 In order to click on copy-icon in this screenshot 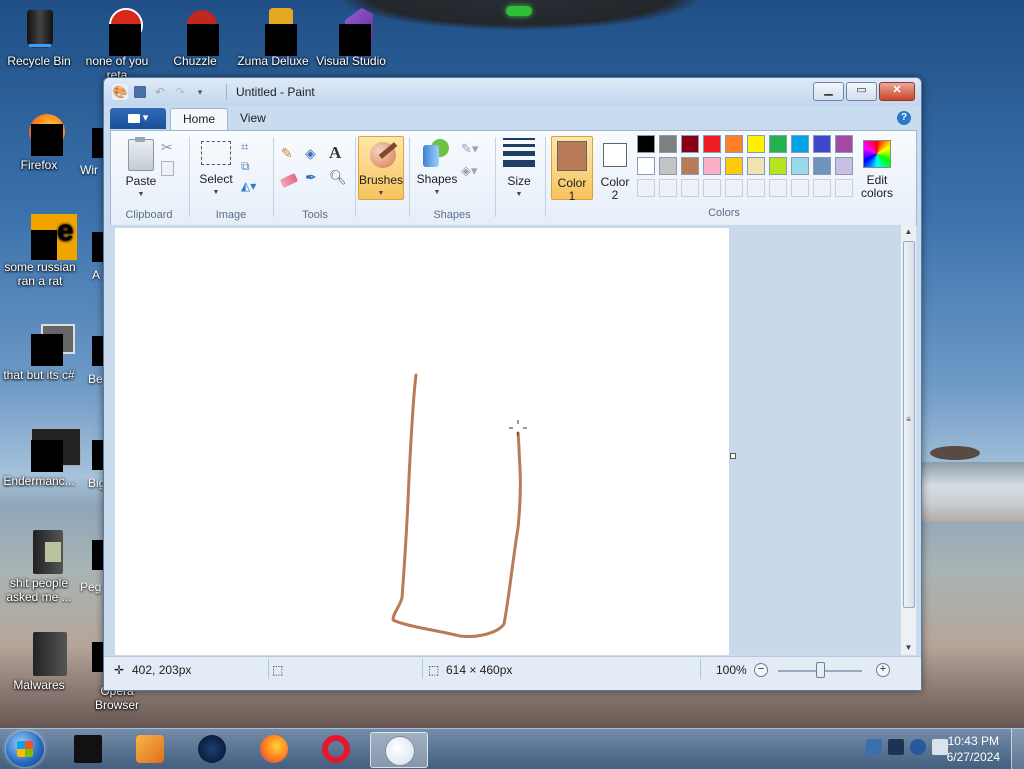, I will do `click(171, 171)`.